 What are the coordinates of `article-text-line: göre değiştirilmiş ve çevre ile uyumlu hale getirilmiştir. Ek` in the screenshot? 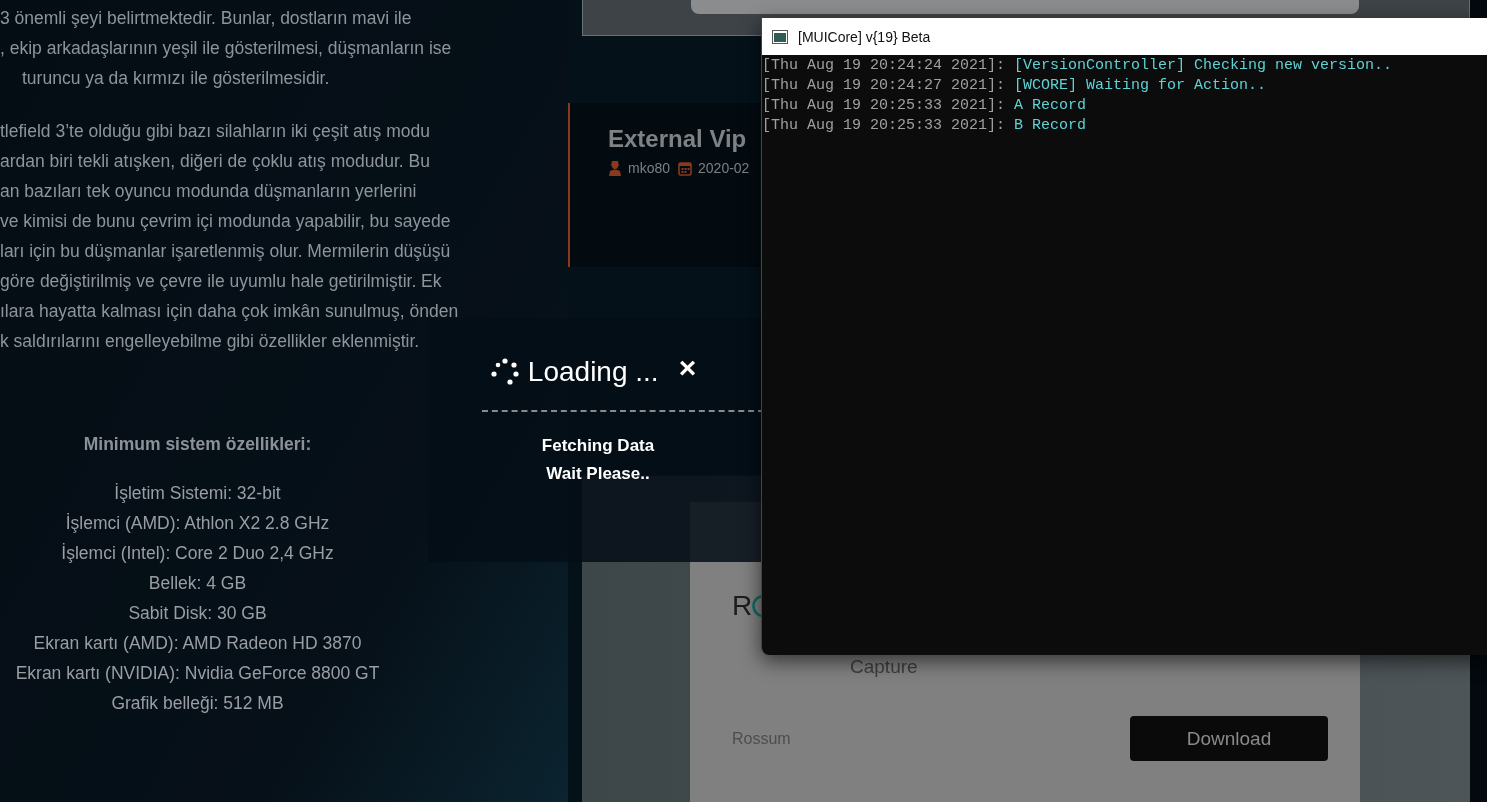 It's located at (221, 281).